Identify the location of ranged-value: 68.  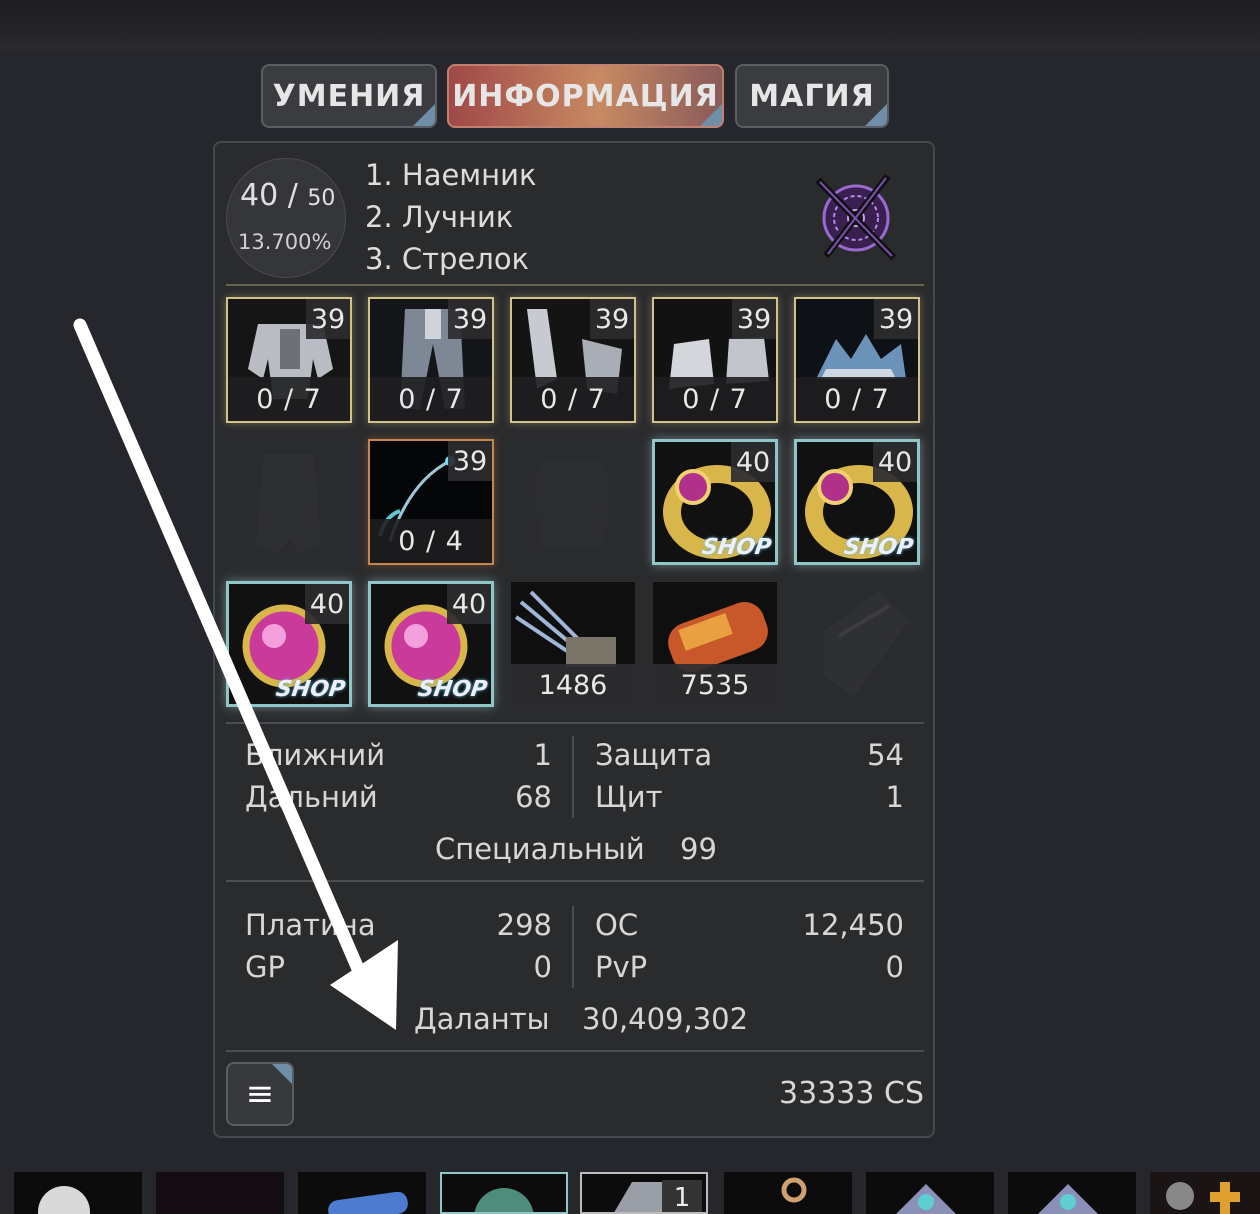
(533, 797).